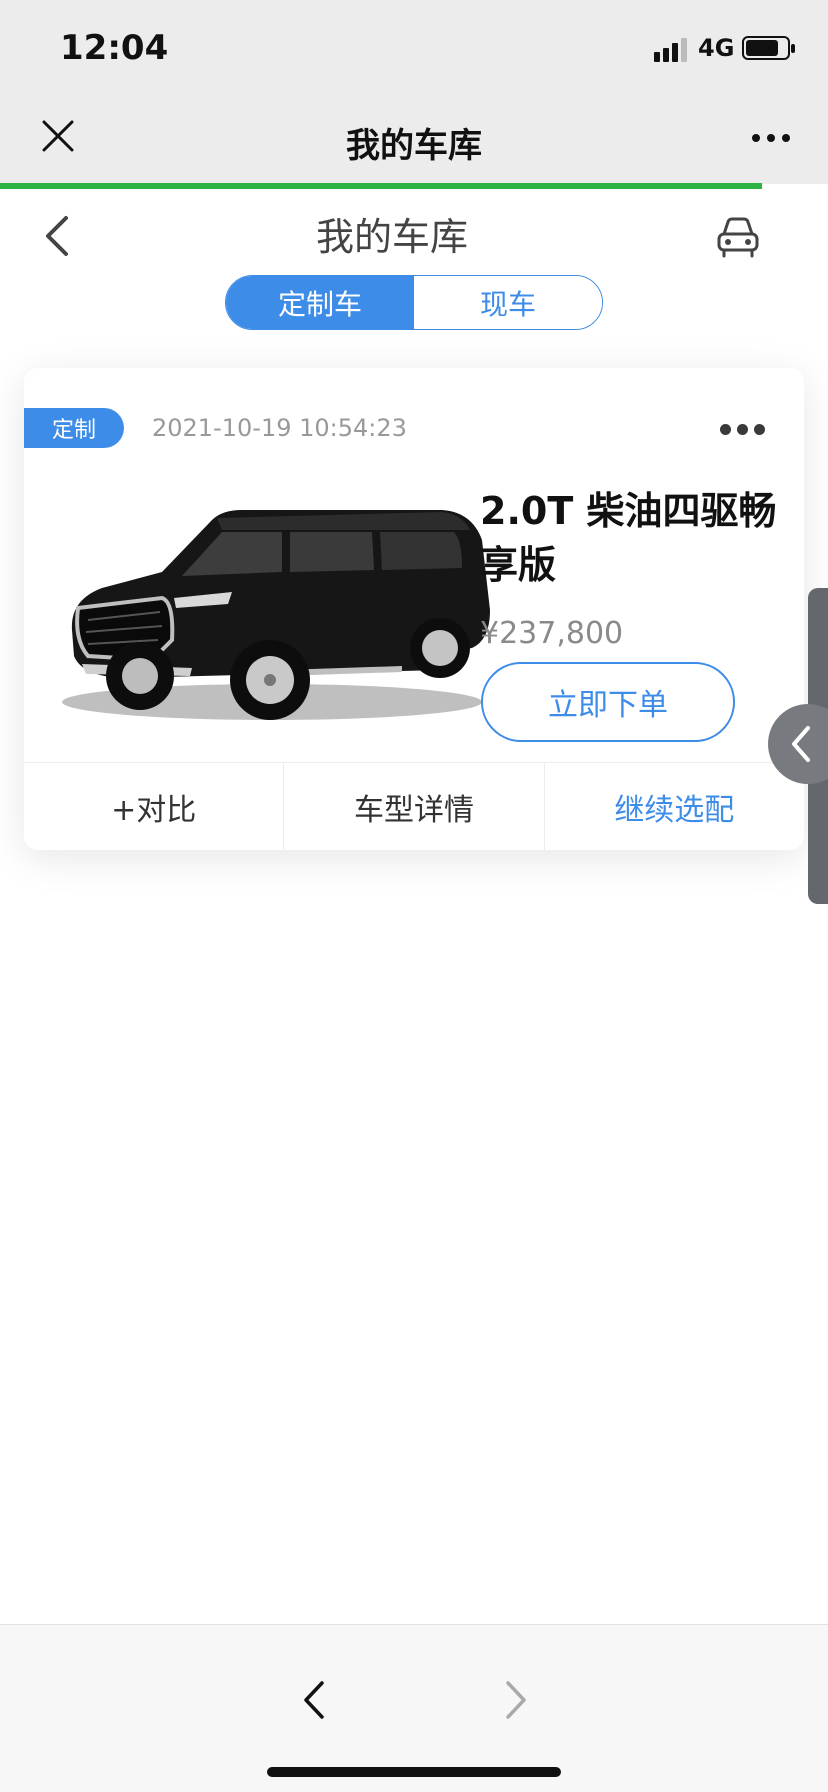 The height and width of the screenshot is (1792, 828). I want to click on card-datetime: 2021-10-19 10:54:23, so click(279, 428).